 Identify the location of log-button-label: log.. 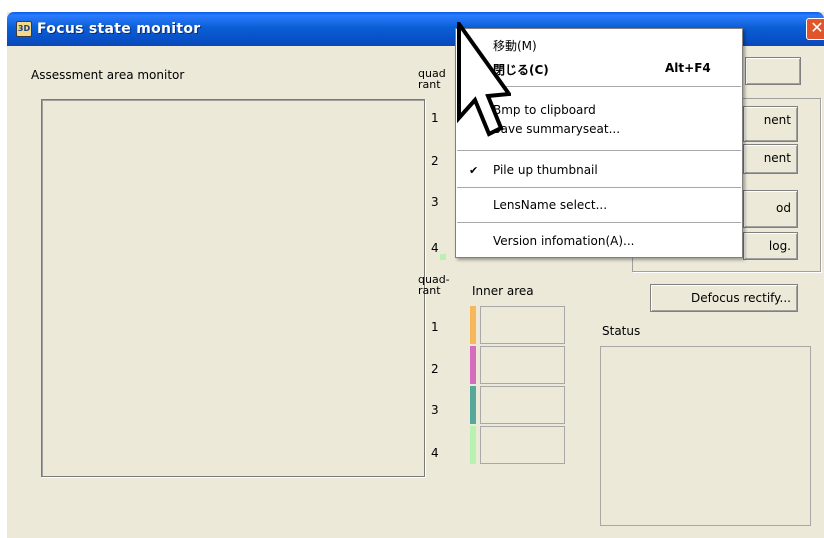
(779, 246).